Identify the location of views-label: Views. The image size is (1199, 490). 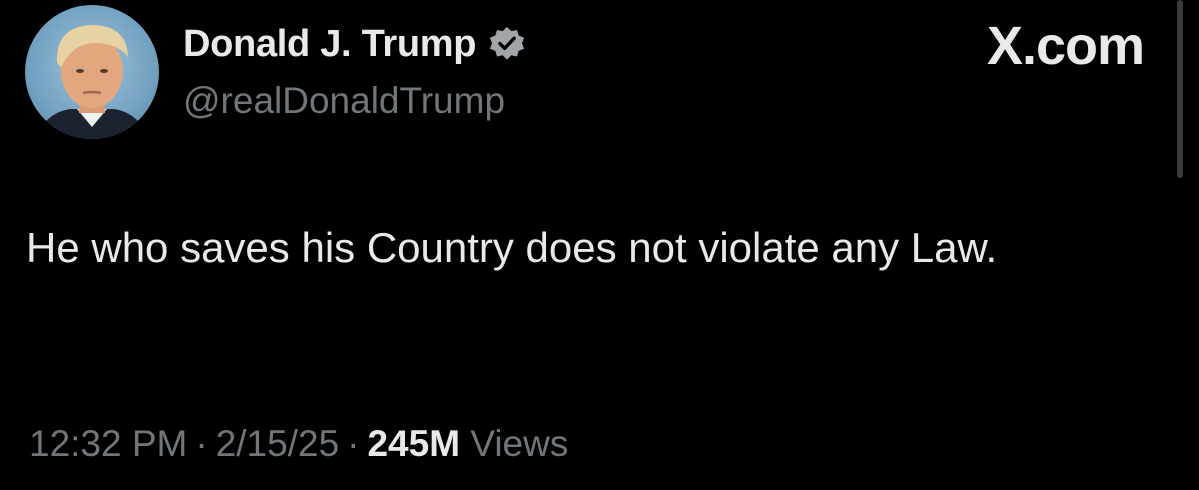
(519, 443).